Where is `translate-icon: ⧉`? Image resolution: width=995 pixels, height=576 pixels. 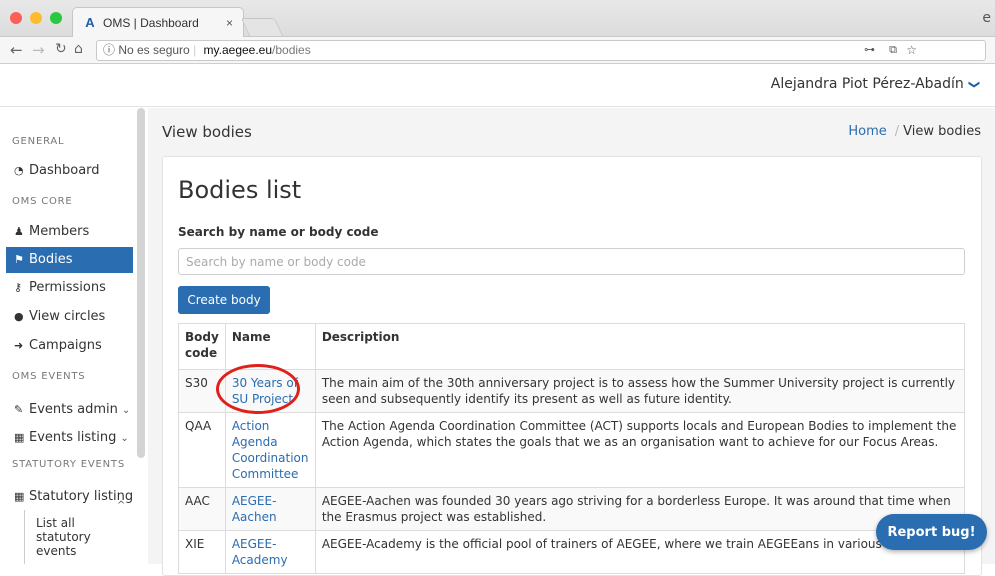 translate-icon: ⧉ is located at coordinates (893, 50).